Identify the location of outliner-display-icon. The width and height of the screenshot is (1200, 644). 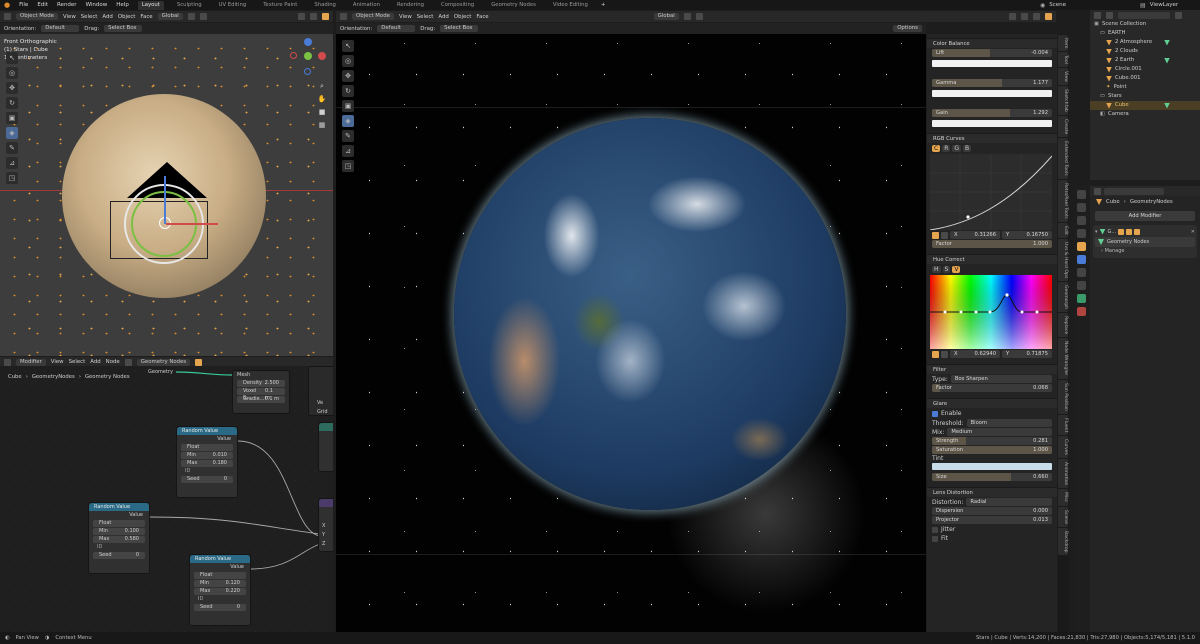
(1109, 15).